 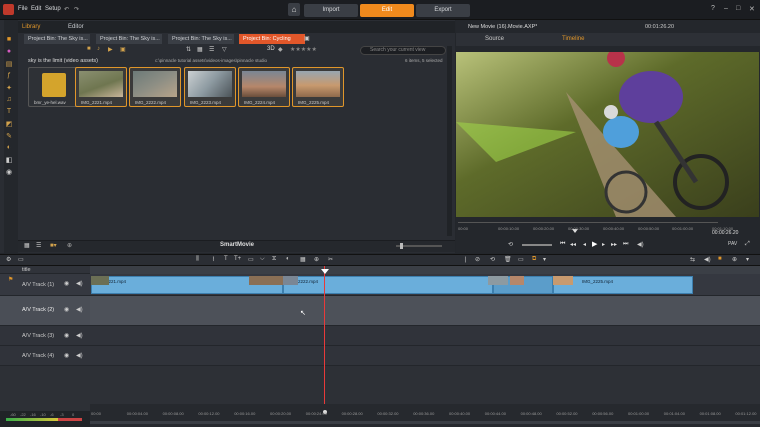 What do you see at coordinates (477, 259) in the screenshot?
I see `razor-icon: ⊘` at bounding box center [477, 259].